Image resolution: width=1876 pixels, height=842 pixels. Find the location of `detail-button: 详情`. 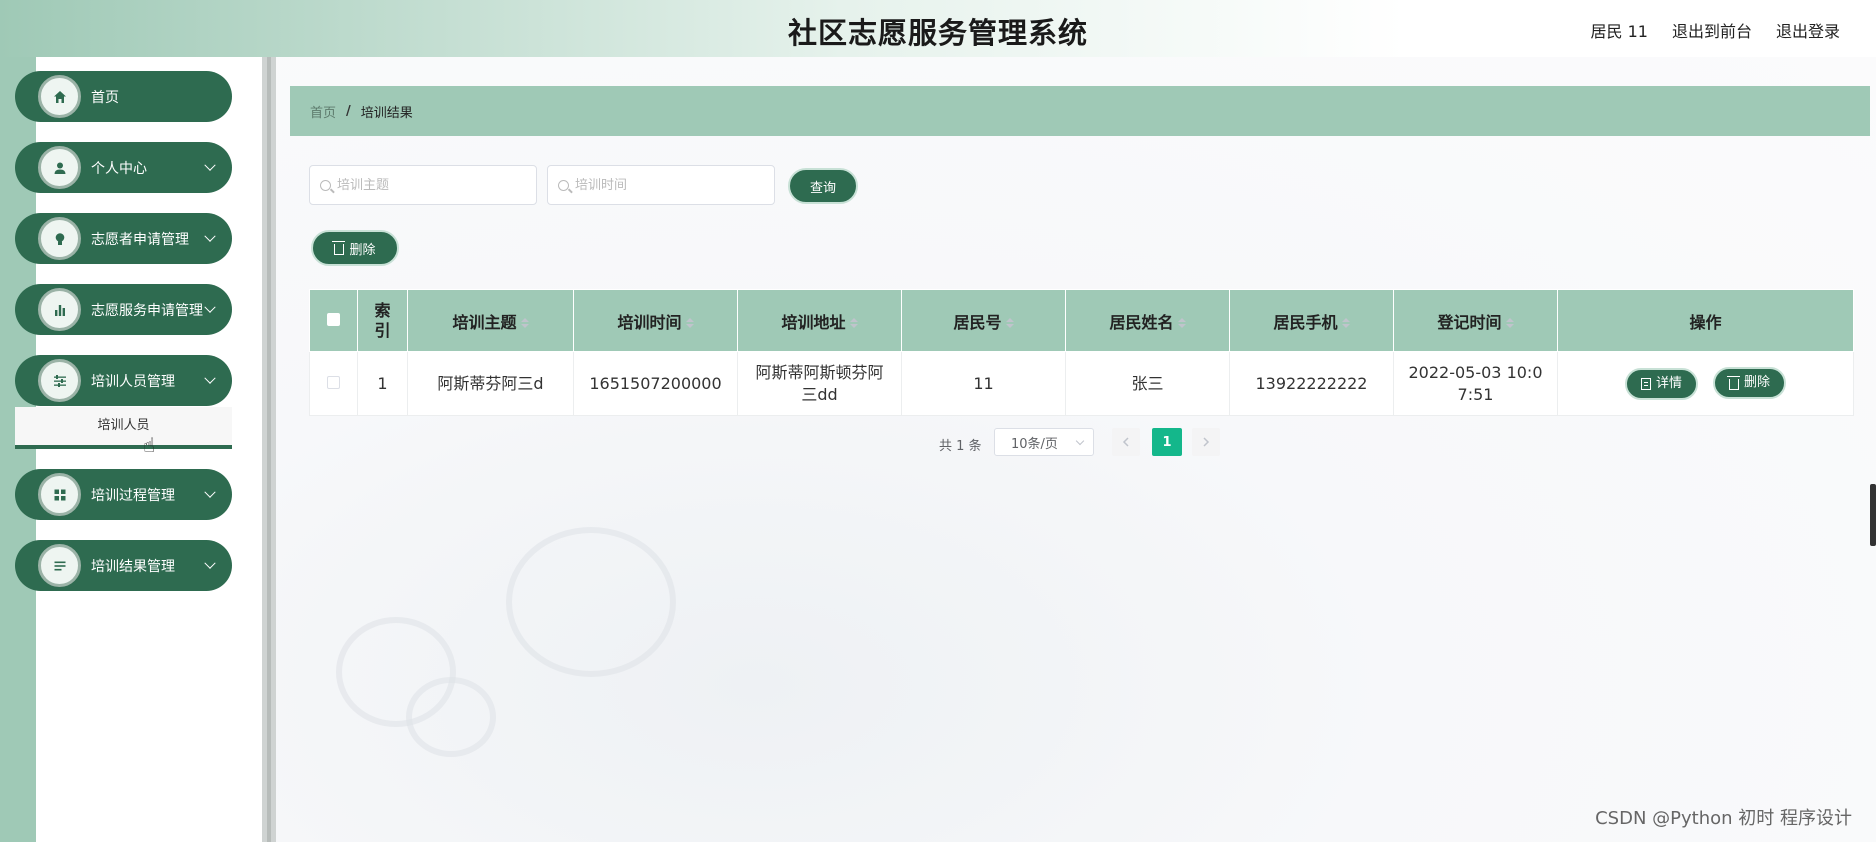

detail-button: 详情 is located at coordinates (1661, 383).